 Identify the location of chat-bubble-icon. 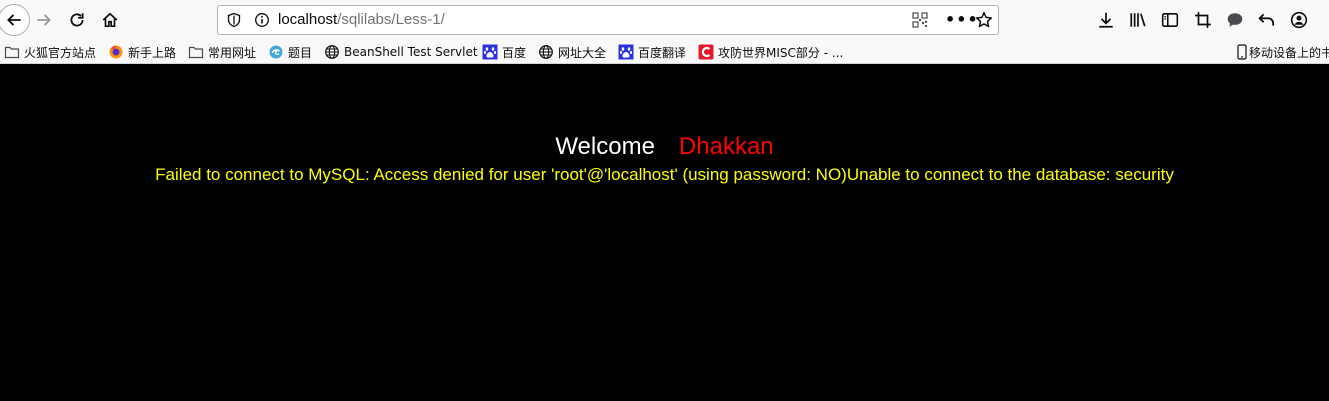
(1235, 20).